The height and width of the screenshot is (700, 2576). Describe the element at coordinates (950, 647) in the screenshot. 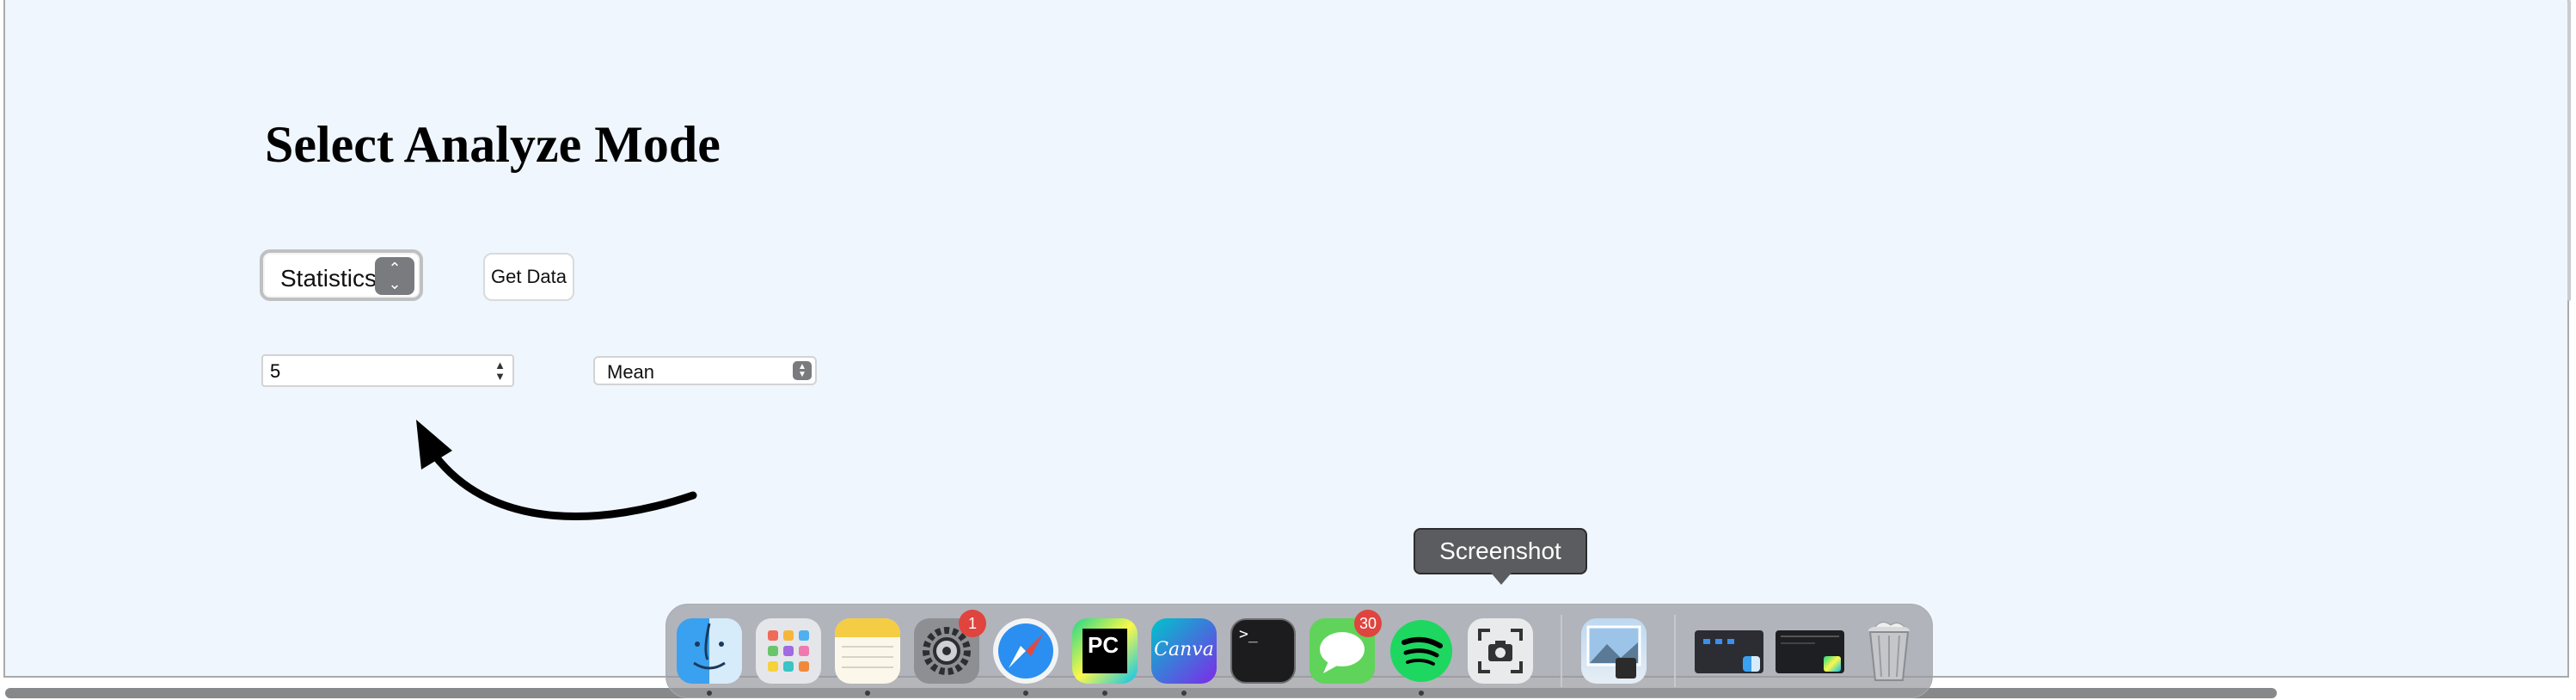

I see `system-settings-item: 1` at that location.